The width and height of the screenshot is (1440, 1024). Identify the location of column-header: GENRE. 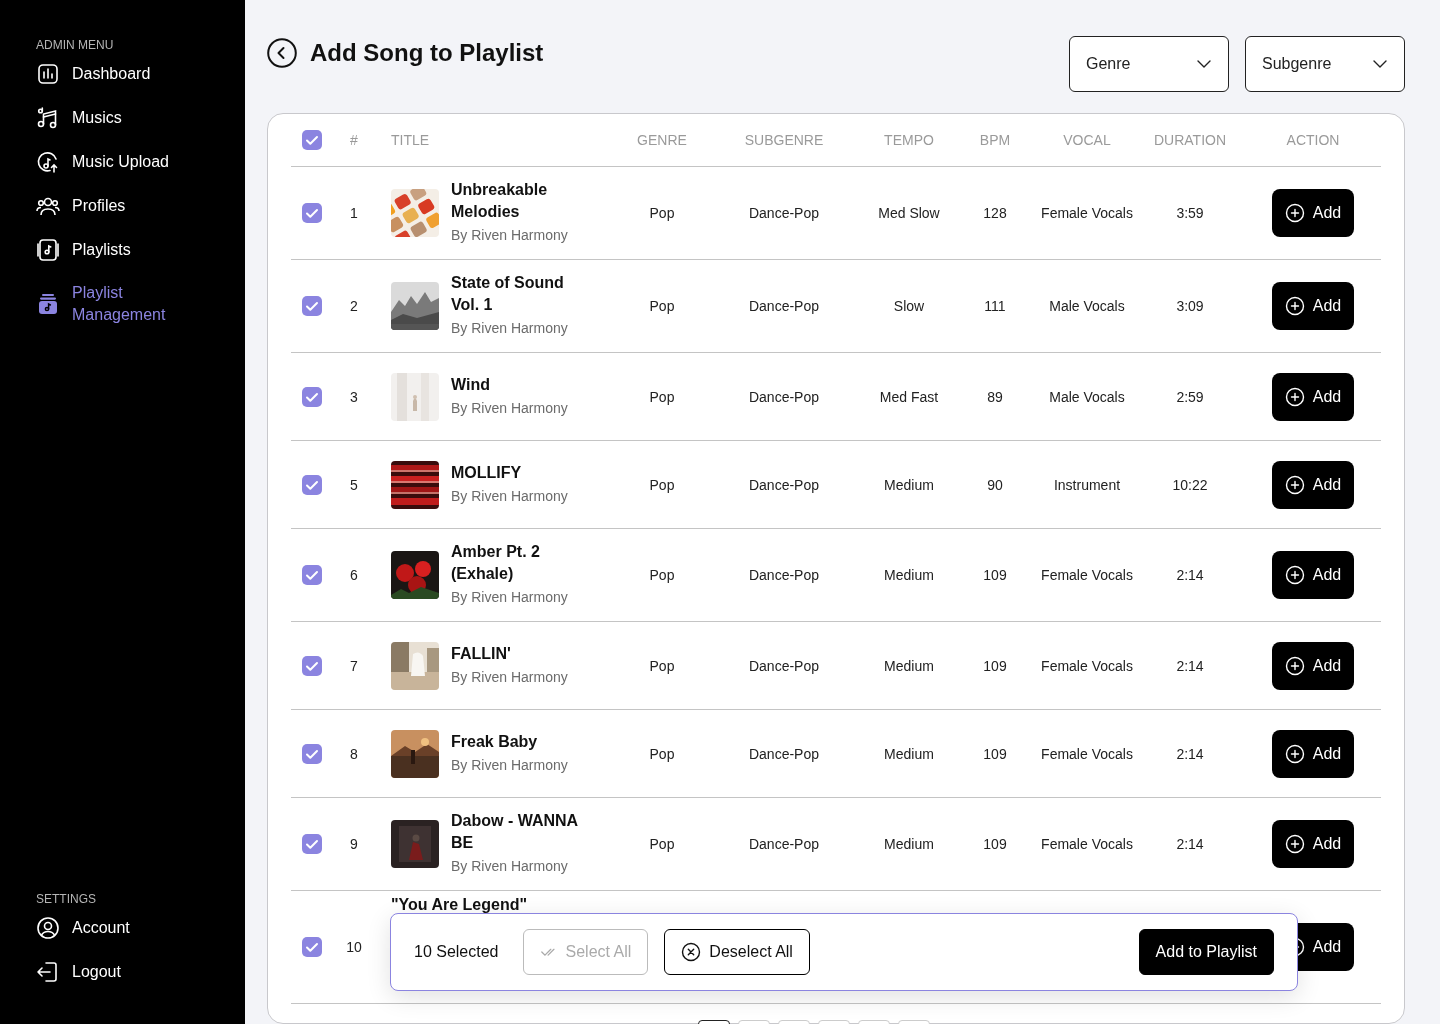
(662, 140).